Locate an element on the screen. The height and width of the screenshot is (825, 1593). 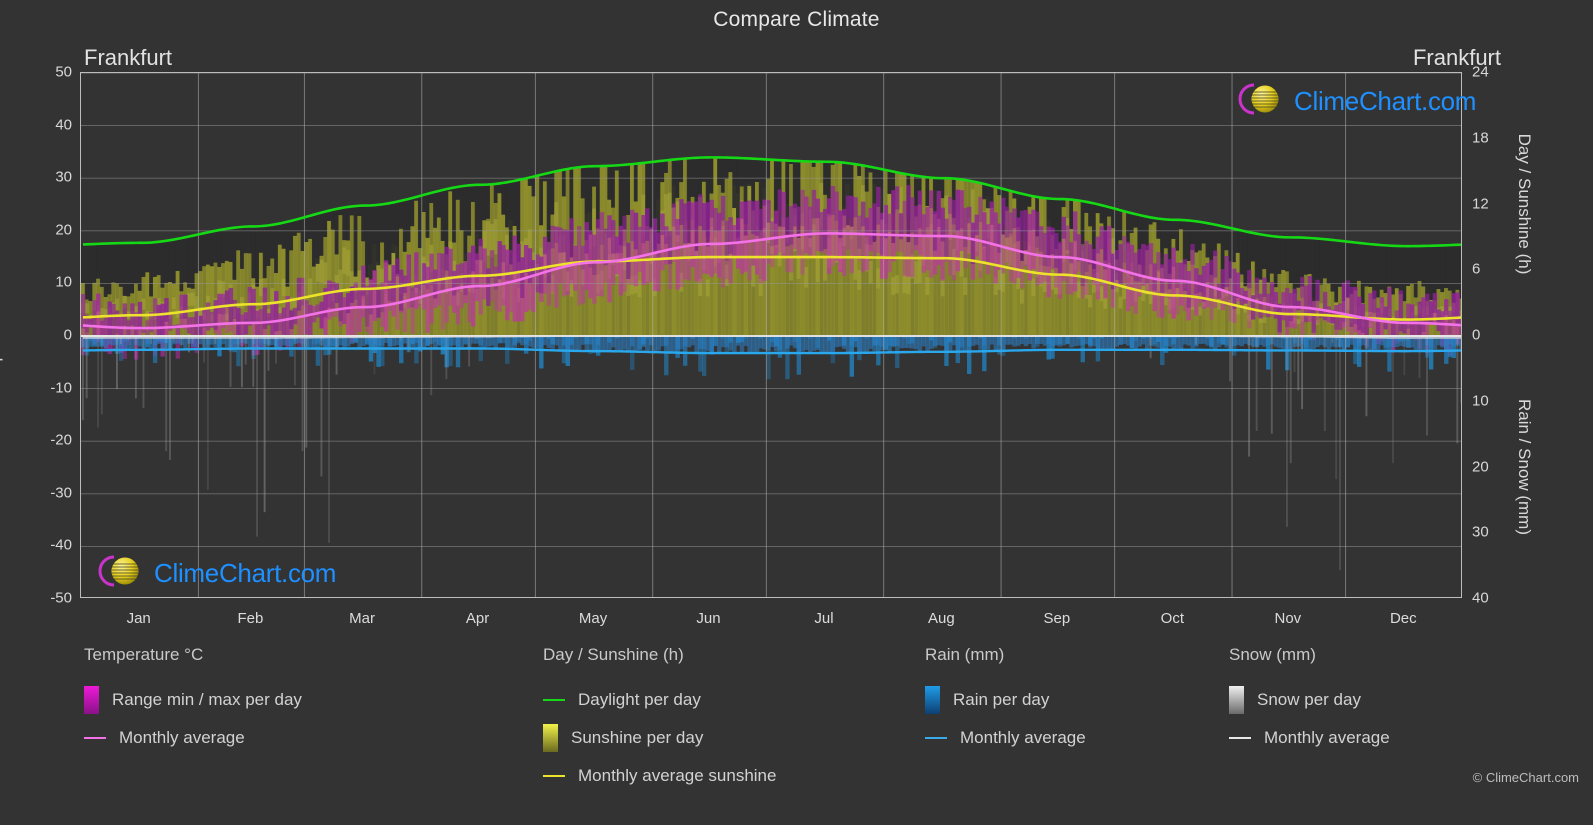
y-axis-right-bottom-tick: 40 is located at coordinates (1480, 598).